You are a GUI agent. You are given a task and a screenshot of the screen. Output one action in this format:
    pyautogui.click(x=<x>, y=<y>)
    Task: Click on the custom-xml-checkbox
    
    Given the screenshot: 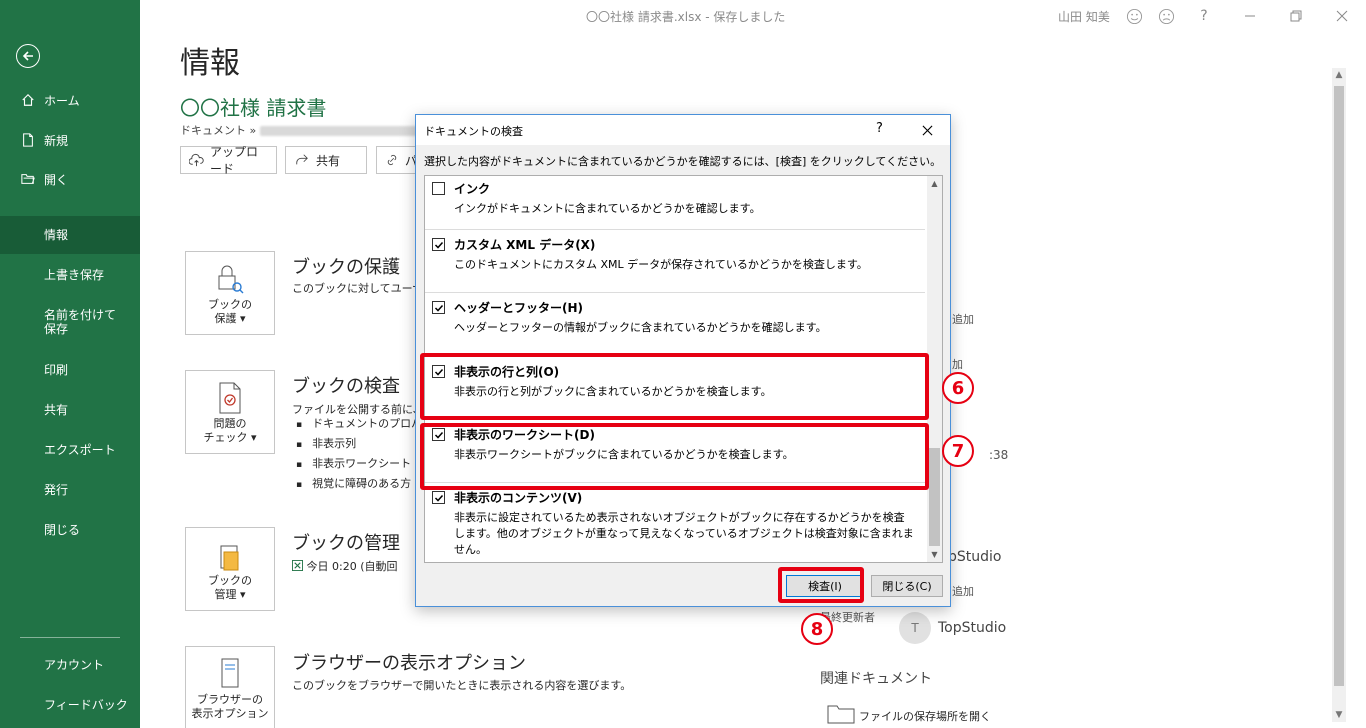 What is the action you would take?
    pyautogui.click(x=438, y=244)
    